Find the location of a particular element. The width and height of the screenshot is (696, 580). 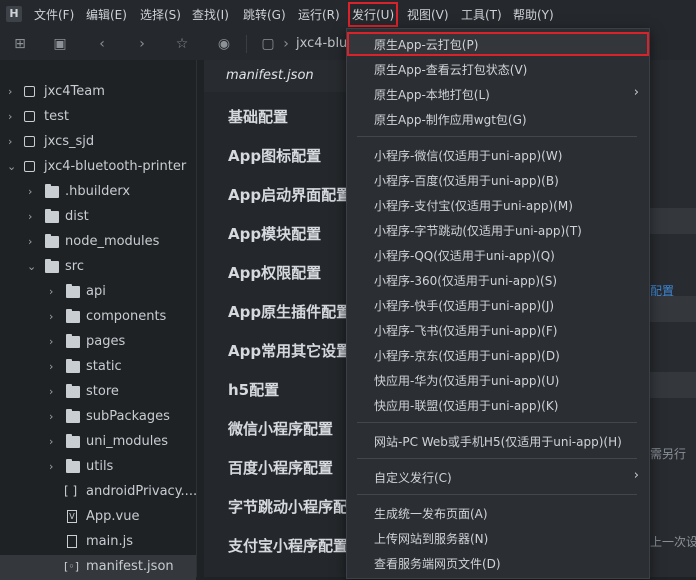

section-basic-config: 基础配置 is located at coordinates (258, 116).